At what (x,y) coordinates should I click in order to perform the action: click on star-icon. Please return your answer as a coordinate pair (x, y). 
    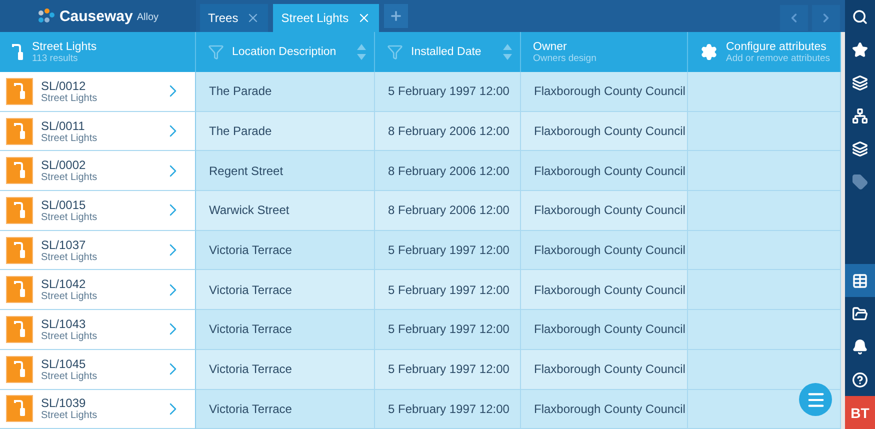
    Looking at the image, I should click on (860, 50).